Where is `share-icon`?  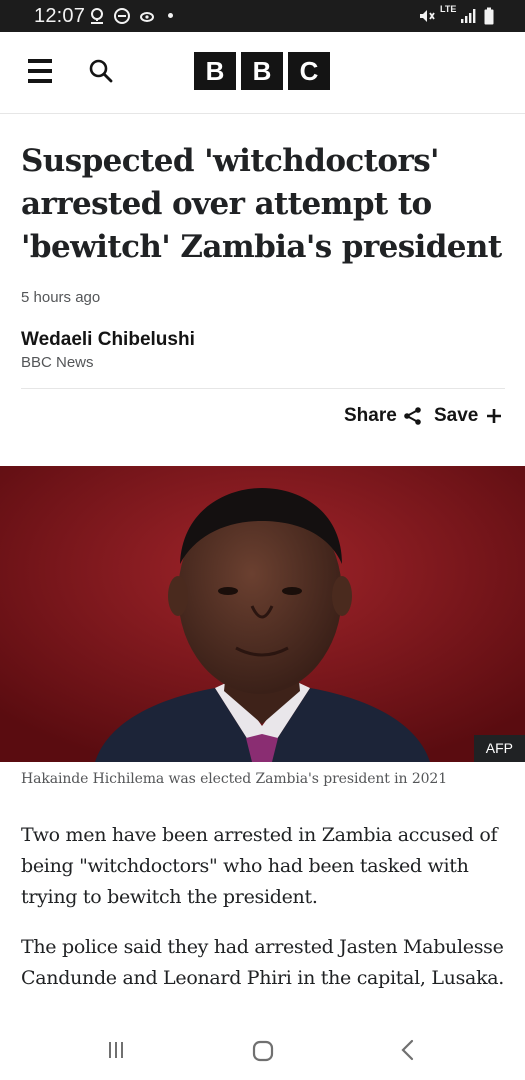 share-icon is located at coordinates (412, 416).